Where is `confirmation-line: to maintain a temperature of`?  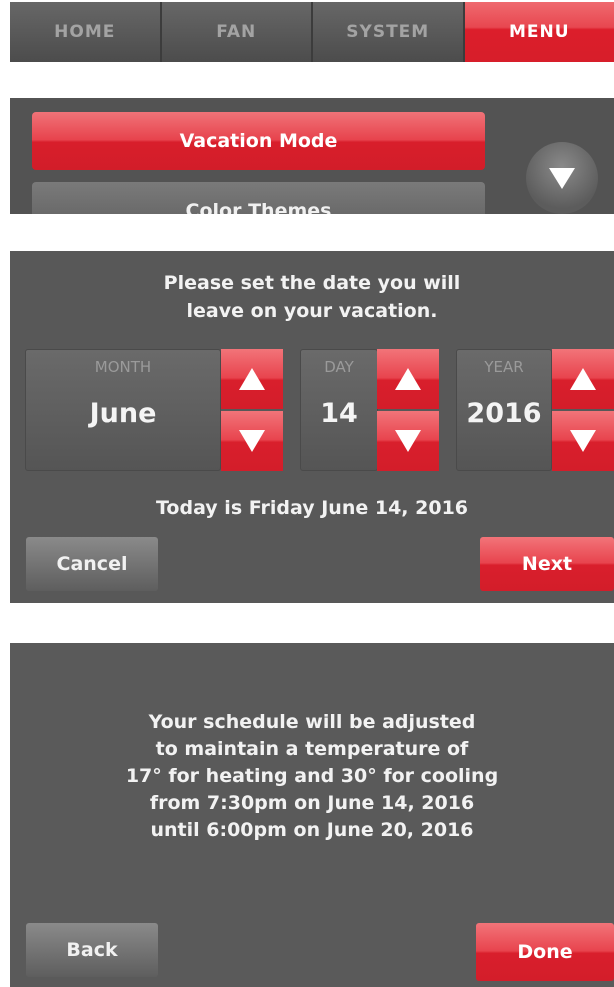 confirmation-line: to maintain a temperature of is located at coordinates (312, 749).